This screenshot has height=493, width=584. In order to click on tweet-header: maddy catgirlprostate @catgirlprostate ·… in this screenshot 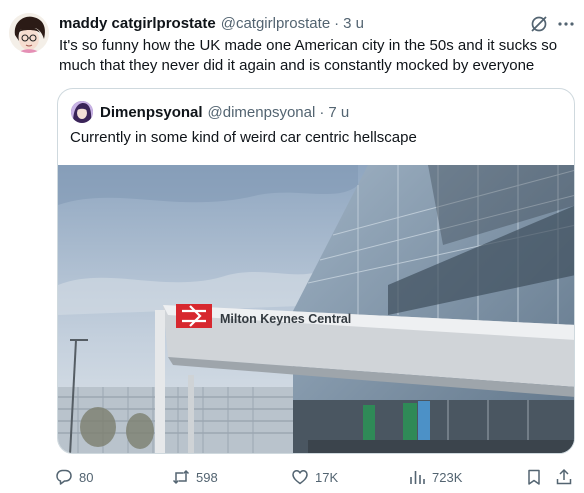, I will do `click(211, 23)`.